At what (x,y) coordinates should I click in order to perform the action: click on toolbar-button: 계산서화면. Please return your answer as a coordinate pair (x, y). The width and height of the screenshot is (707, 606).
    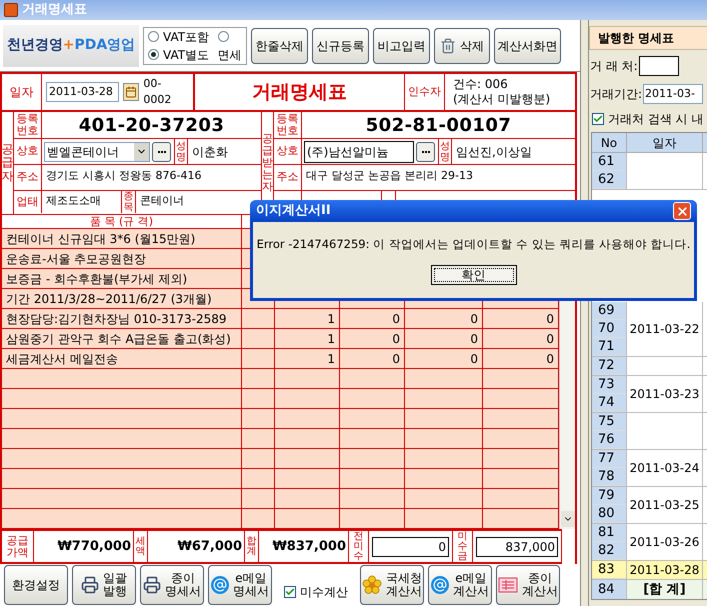
    Looking at the image, I should click on (527, 46).